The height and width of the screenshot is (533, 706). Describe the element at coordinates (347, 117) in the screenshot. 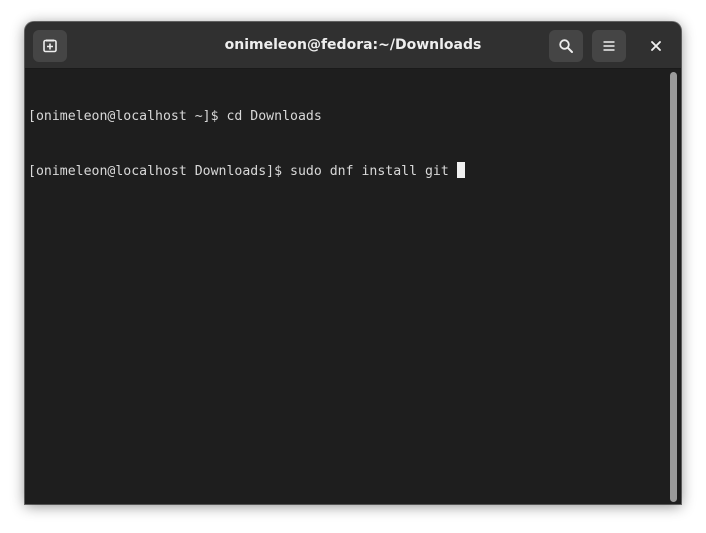

I see `terminal-line: [onimeleon@localhost ~]$ cd Downloads` at that location.